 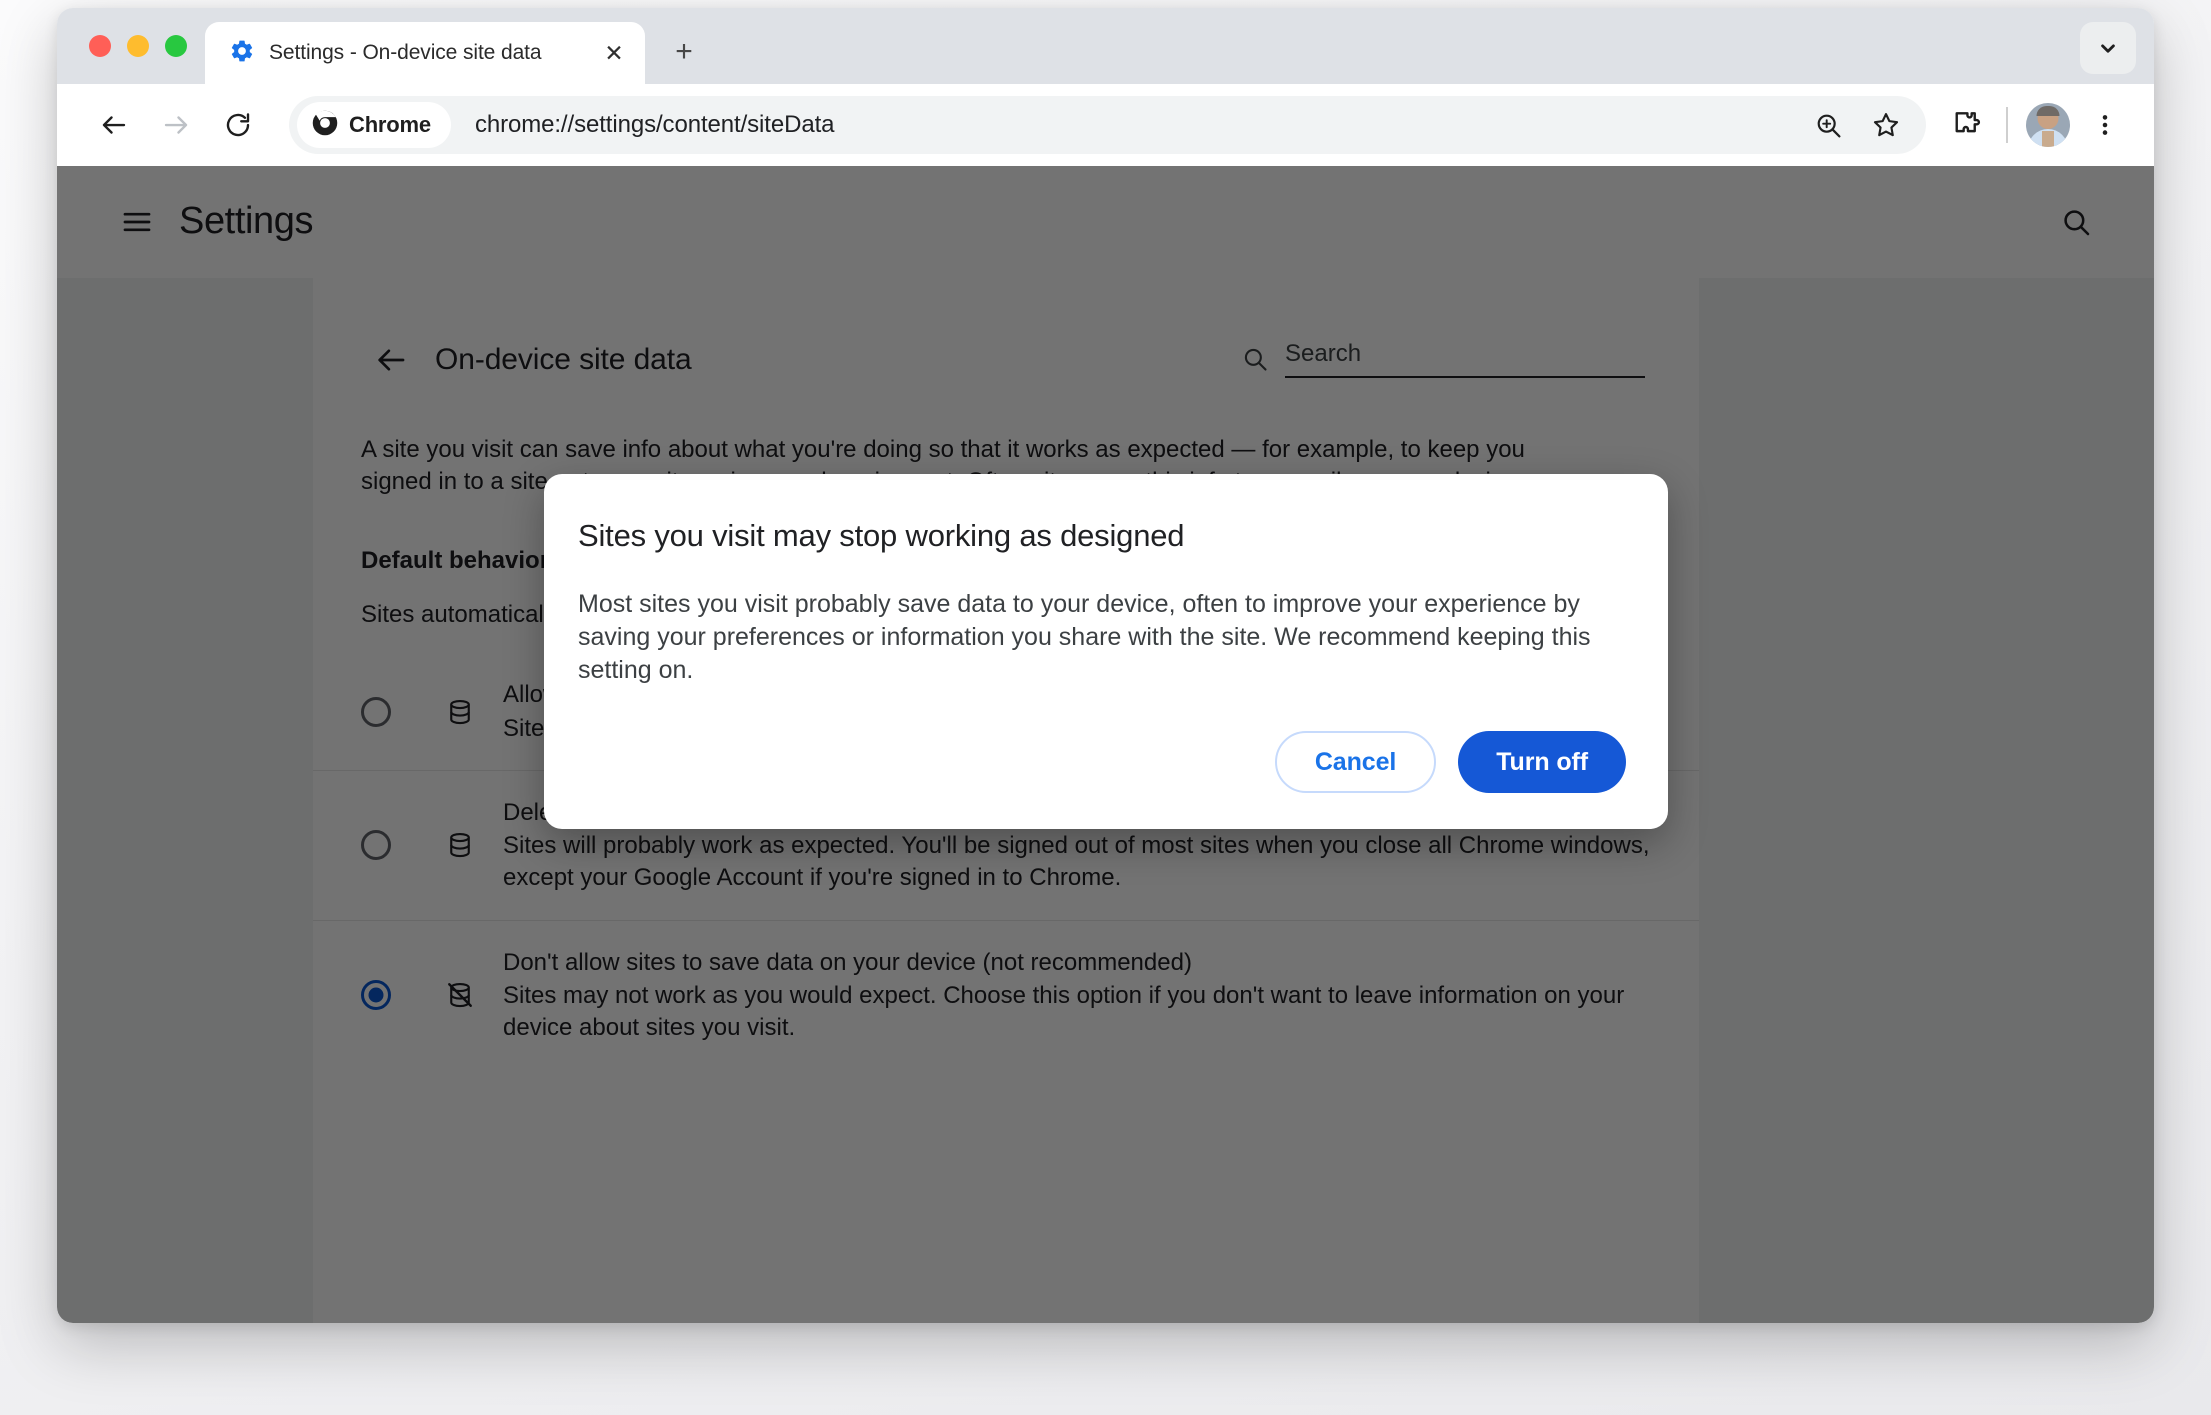 What do you see at coordinates (1138, 125) in the screenshot?
I see `address-bar-url: chrome://settings/content/siteData` at bounding box center [1138, 125].